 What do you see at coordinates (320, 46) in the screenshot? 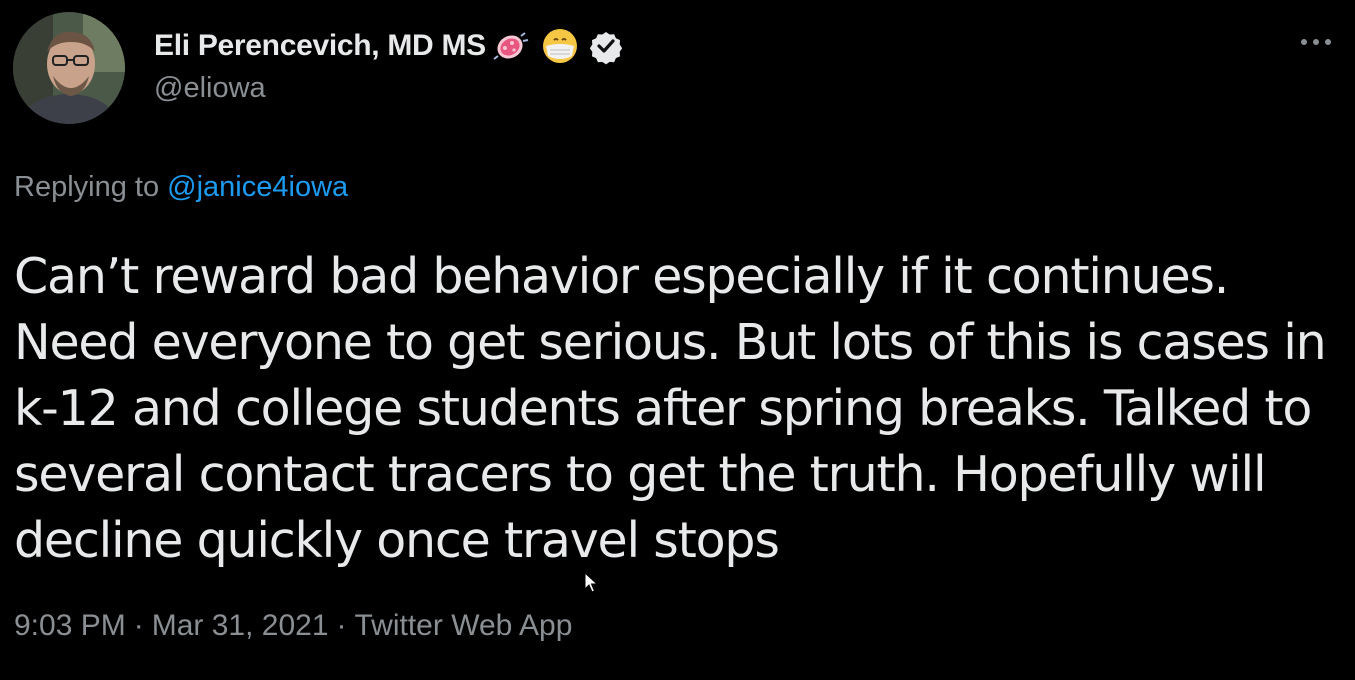
I see `display-name: Eli Perencevich, MD MS` at bounding box center [320, 46].